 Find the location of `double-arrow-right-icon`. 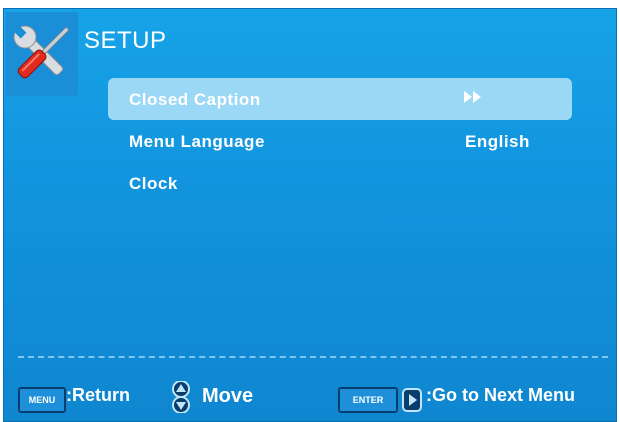

double-arrow-right-icon is located at coordinates (472, 97).